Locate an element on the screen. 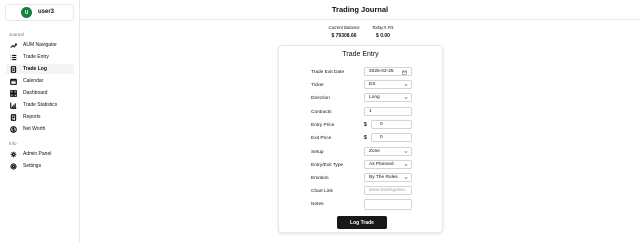 The width and height of the screenshot is (640, 242). notes-label: Notes is located at coordinates (317, 204).